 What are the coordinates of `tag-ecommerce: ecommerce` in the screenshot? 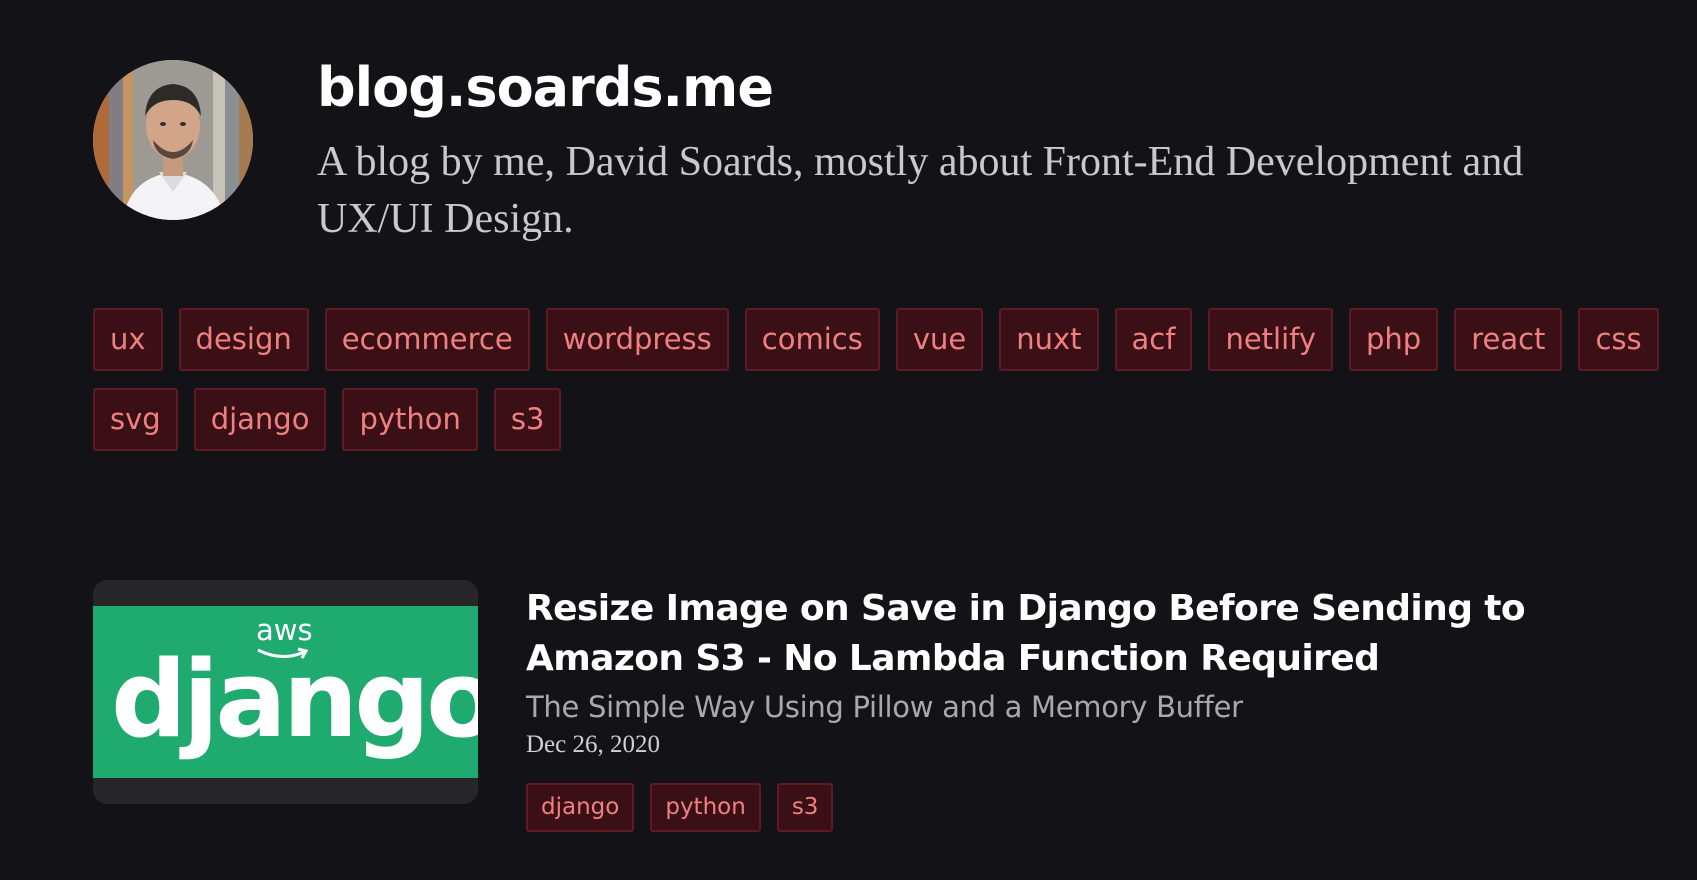 It's located at (427, 339).